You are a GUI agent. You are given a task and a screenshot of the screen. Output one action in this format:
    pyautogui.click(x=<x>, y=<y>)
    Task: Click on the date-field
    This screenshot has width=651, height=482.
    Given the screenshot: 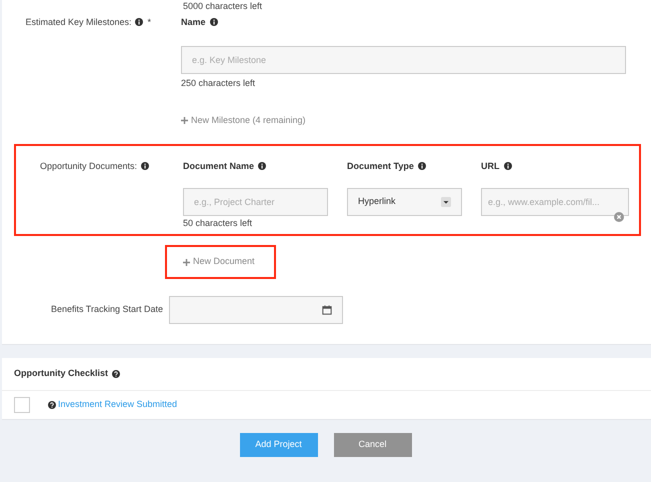 What is the action you would take?
    pyautogui.click(x=256, y=310)
    